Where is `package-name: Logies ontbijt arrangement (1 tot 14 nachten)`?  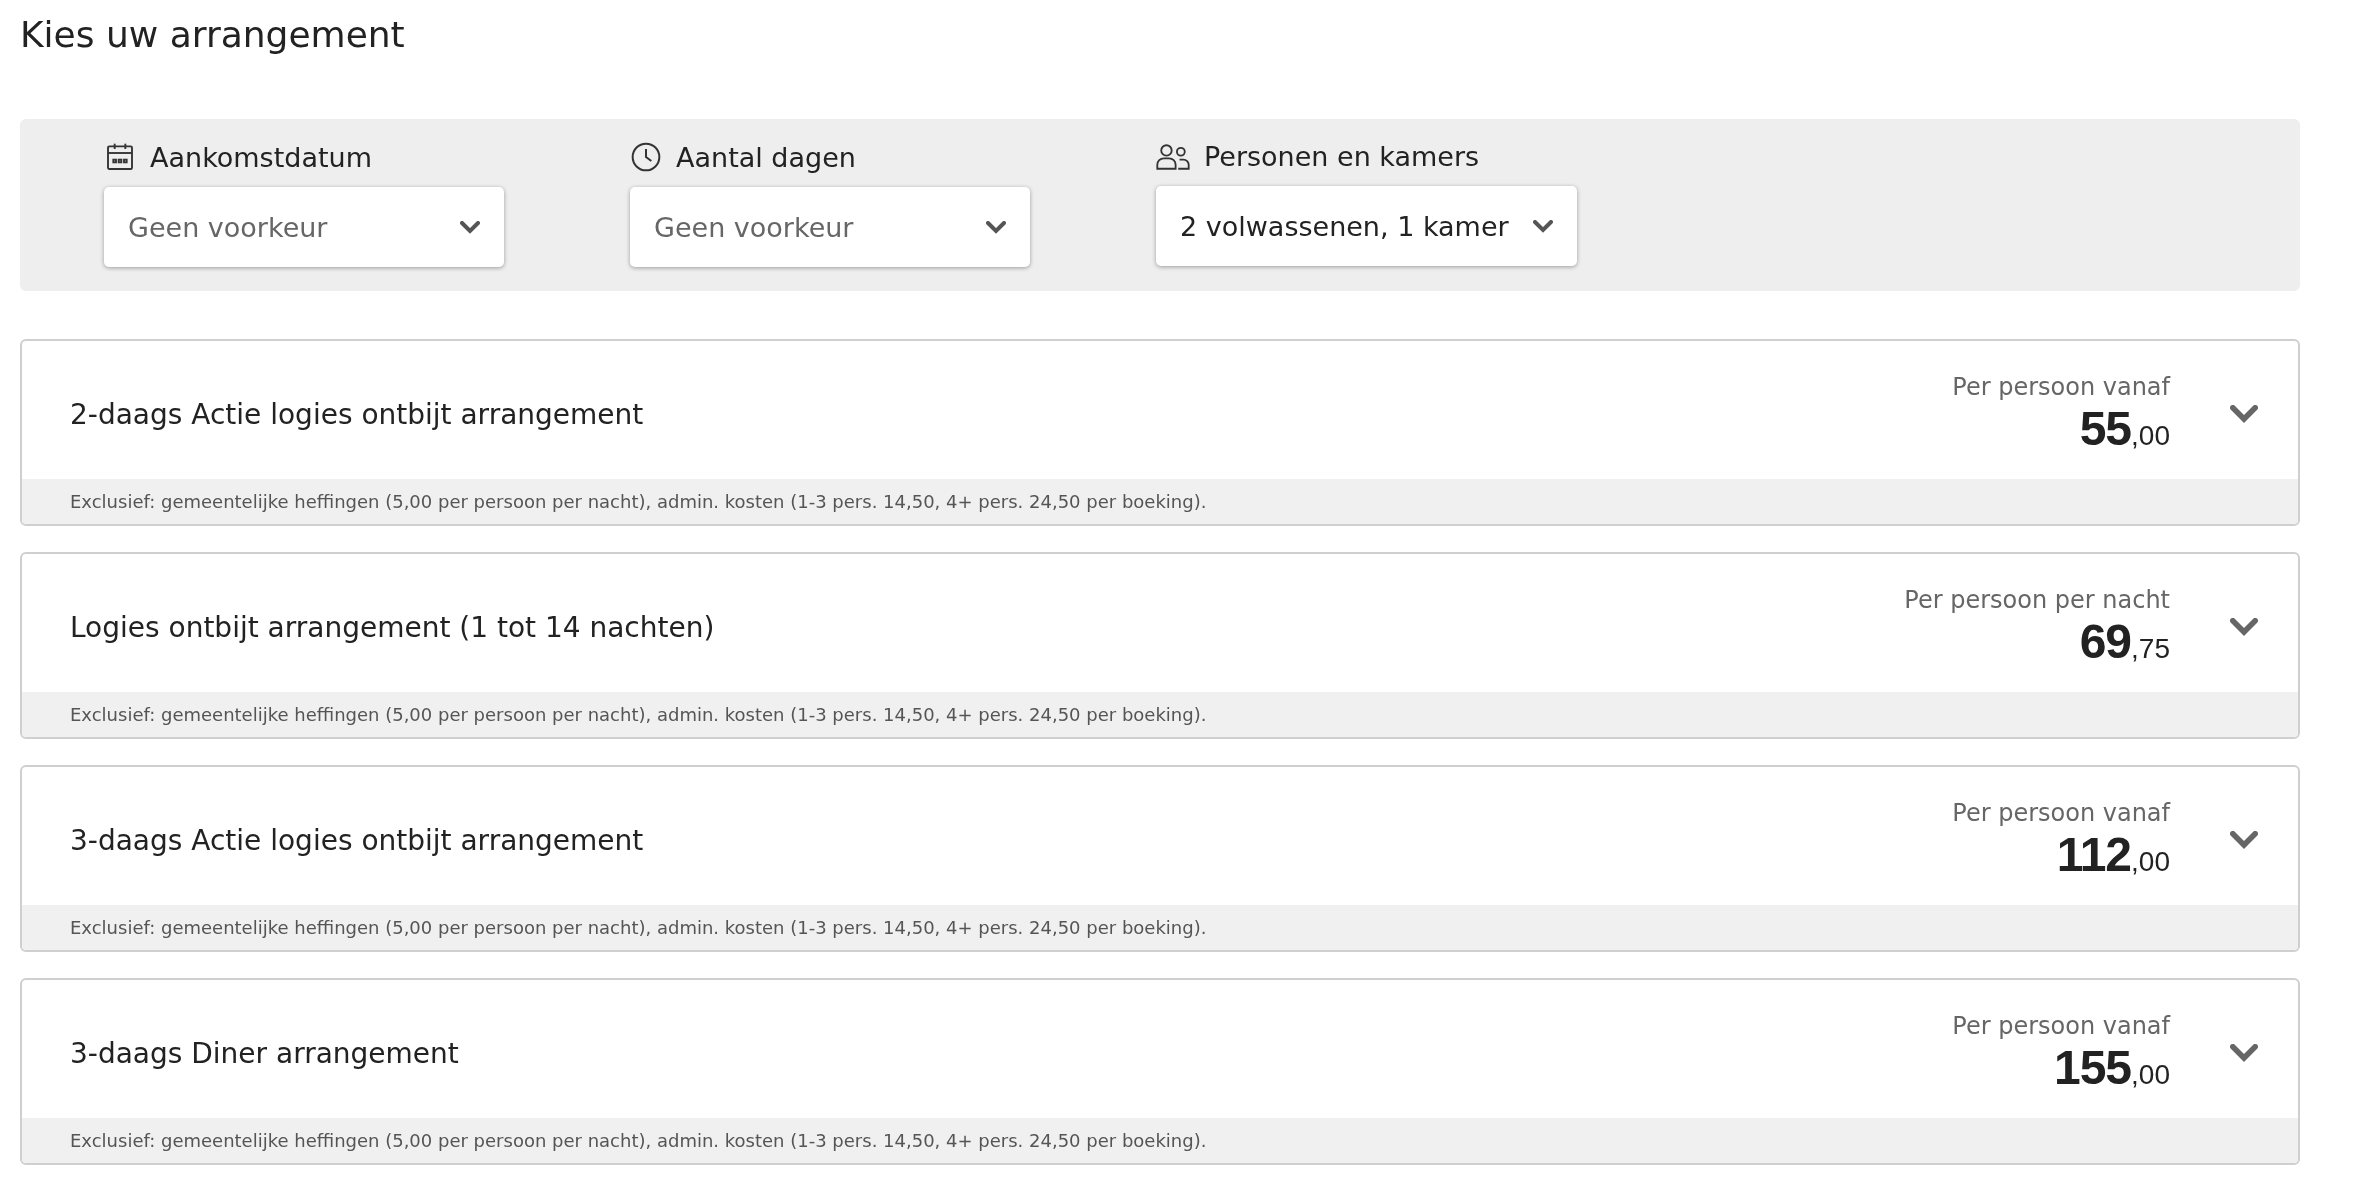 package-name: Logies ontbijt arrangement (1 tot 14 nachten) is located at coordinates (393, 627).